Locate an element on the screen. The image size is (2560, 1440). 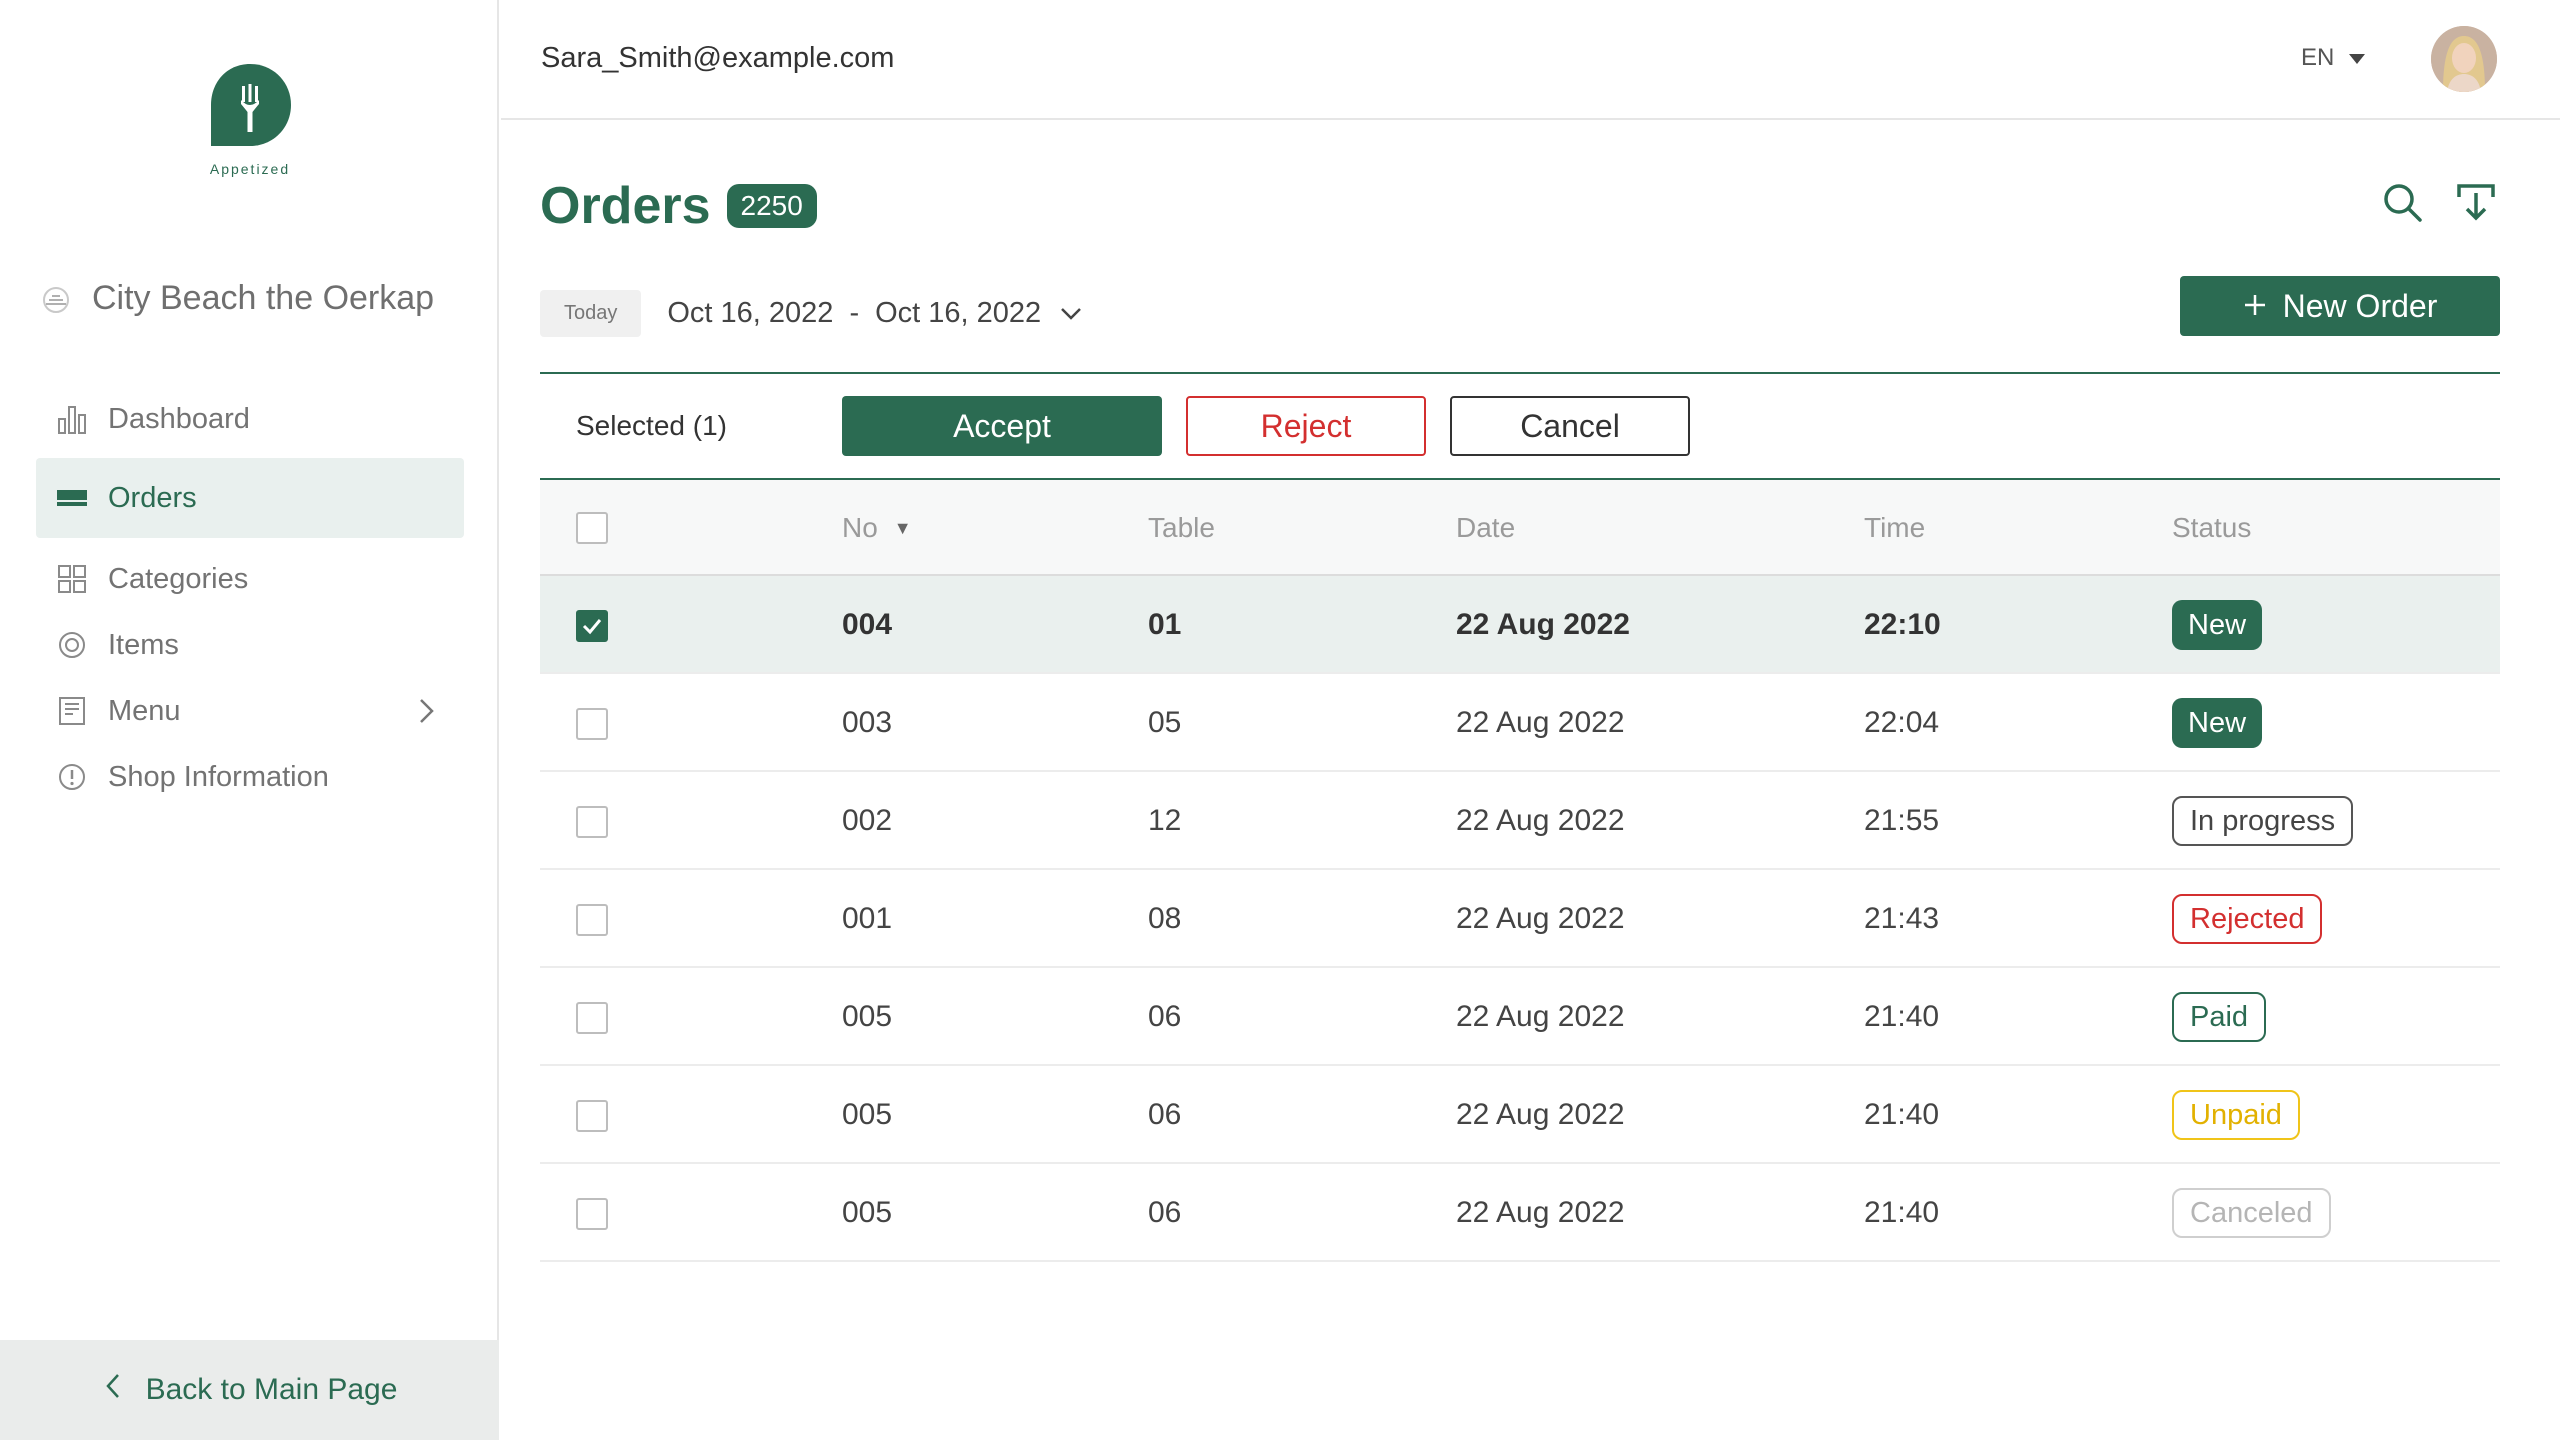
back-to-main-label: Back to Main Page is located at coordinates (271, 1389).